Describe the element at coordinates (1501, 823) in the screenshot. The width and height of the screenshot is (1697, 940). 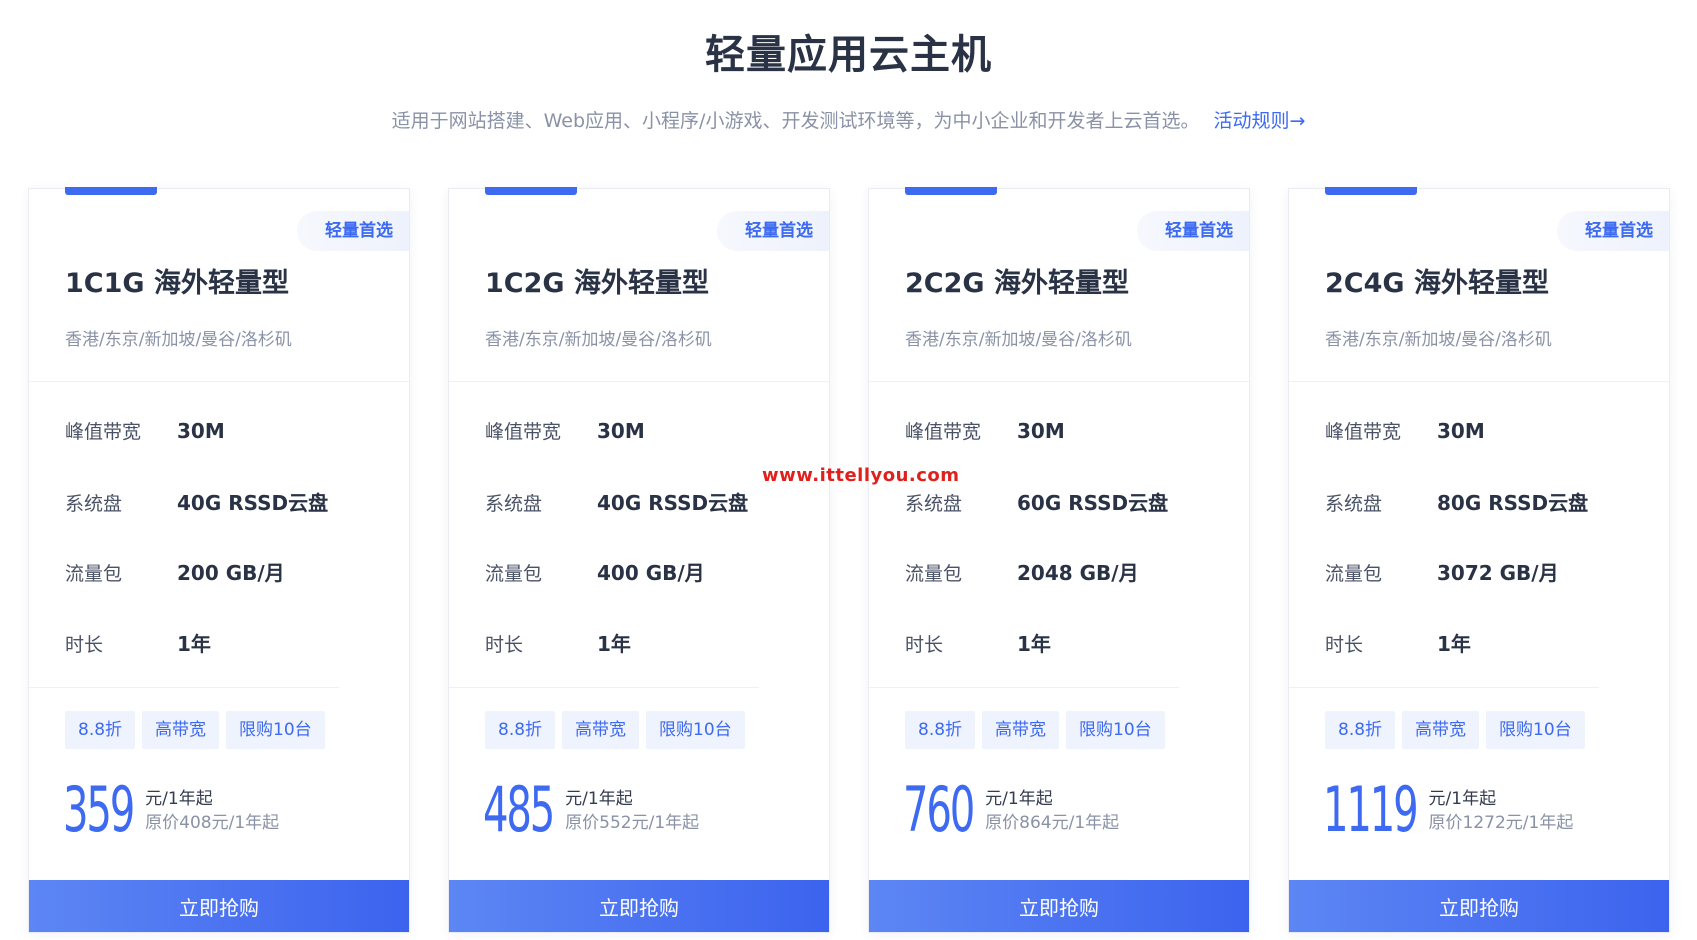
I see `original-price: 原价1272元/1年起` at that location.